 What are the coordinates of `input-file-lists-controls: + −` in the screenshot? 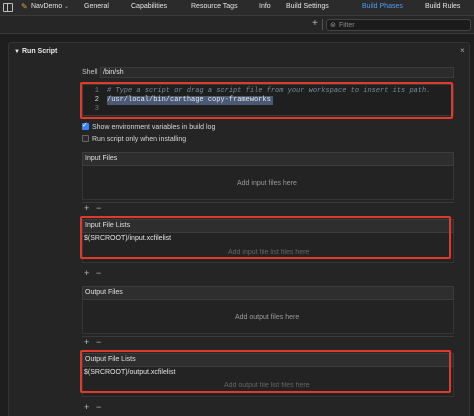 It's located at (96, 273).